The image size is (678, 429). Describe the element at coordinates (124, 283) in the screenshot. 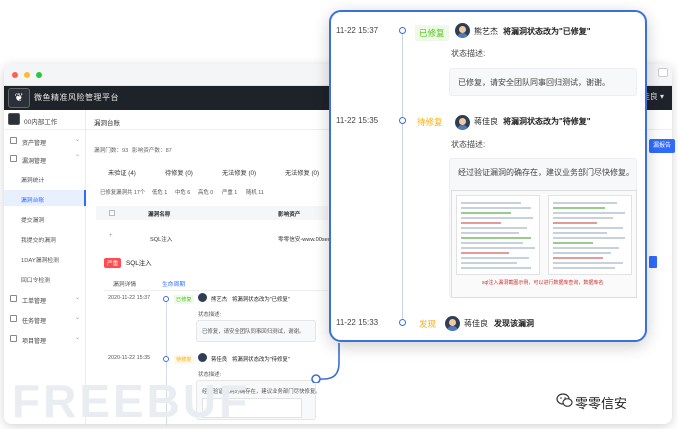

I see `tab-vuln-details: 漏洞详情` at that location.